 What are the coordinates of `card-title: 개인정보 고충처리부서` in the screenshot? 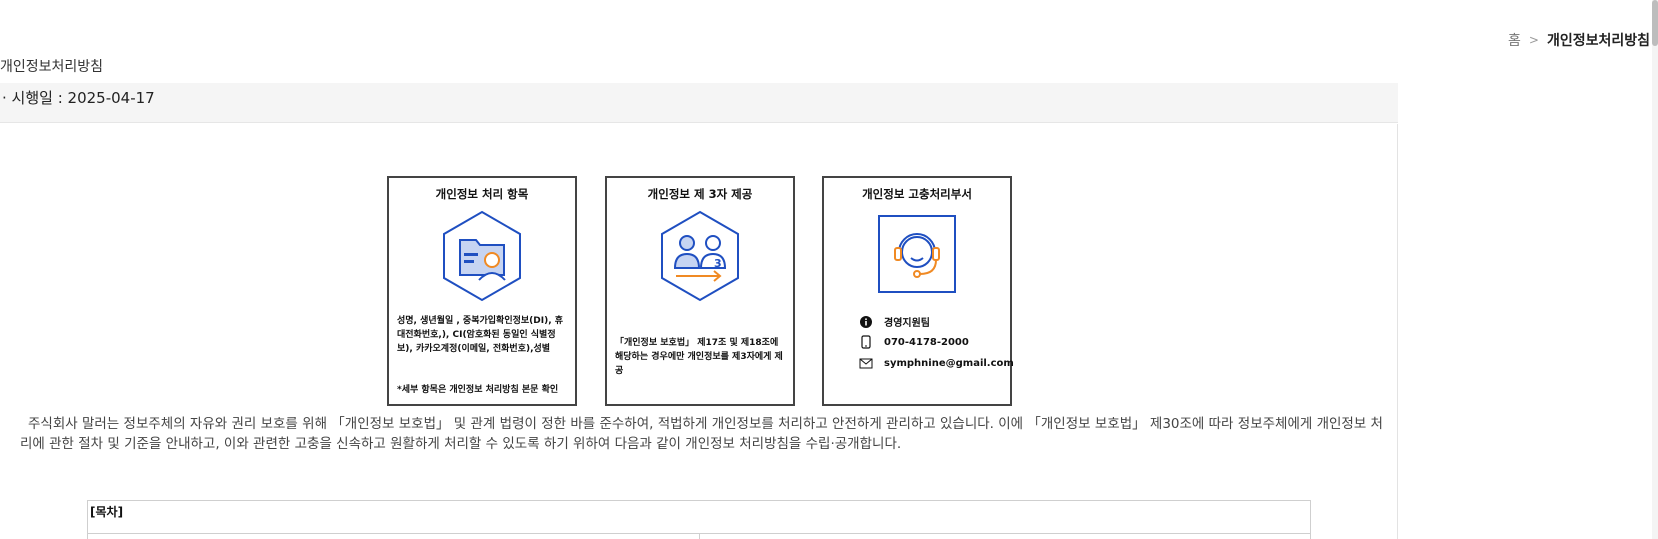 It's located at (917, 194).